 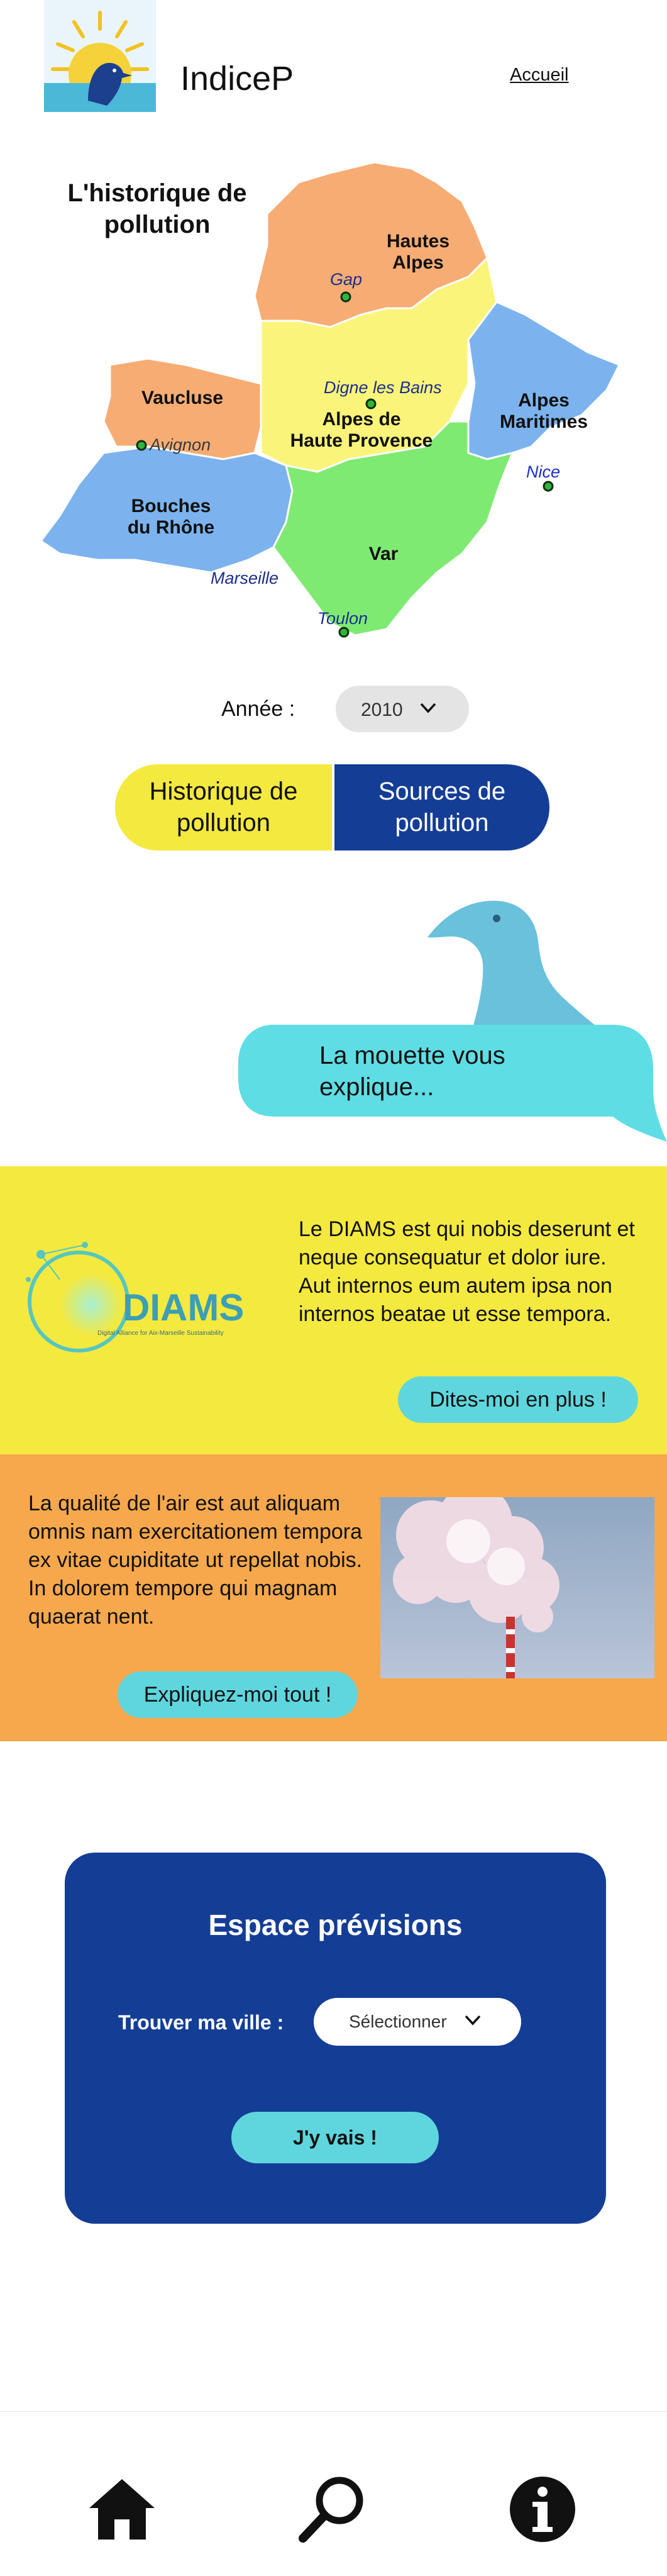 What do you see at coordinates (418, 241) in the screenshot?
I see `label-hautes-alpes-1: Hautes` at bounding box center [418, 241].